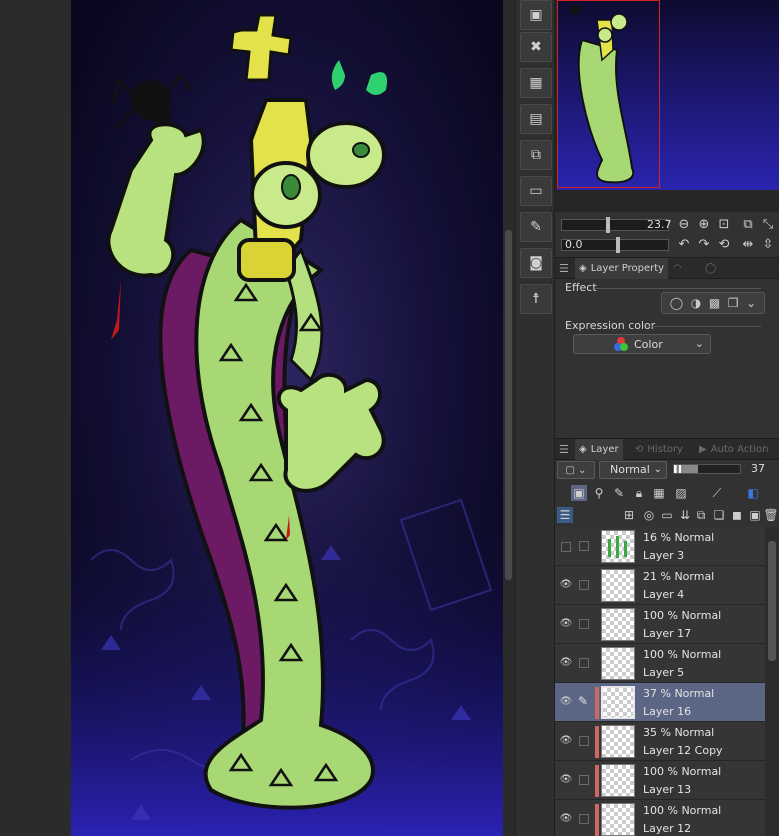 The height and width of the screenshot is (836, 779). What do you see at coordinates (704, 245) in the screenshot?
I see `rotate-right-icon: ↷` at bounding box center [704, 245].